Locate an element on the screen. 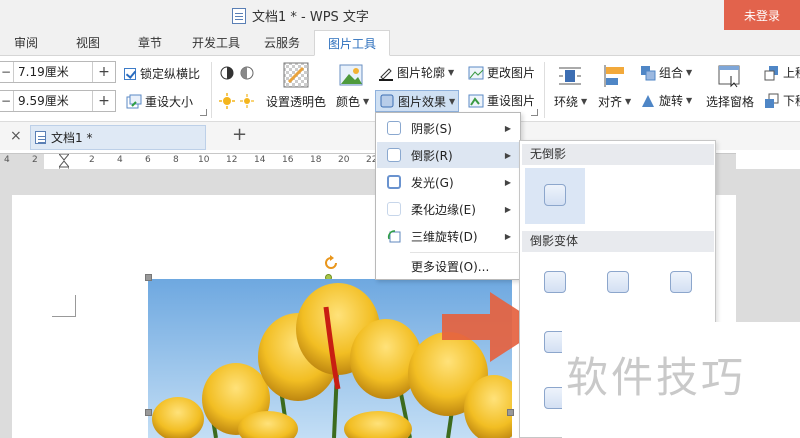 This screenshot has height=438, width=800. height-input: 9.59厘米 is located at coordinates (53, 101).